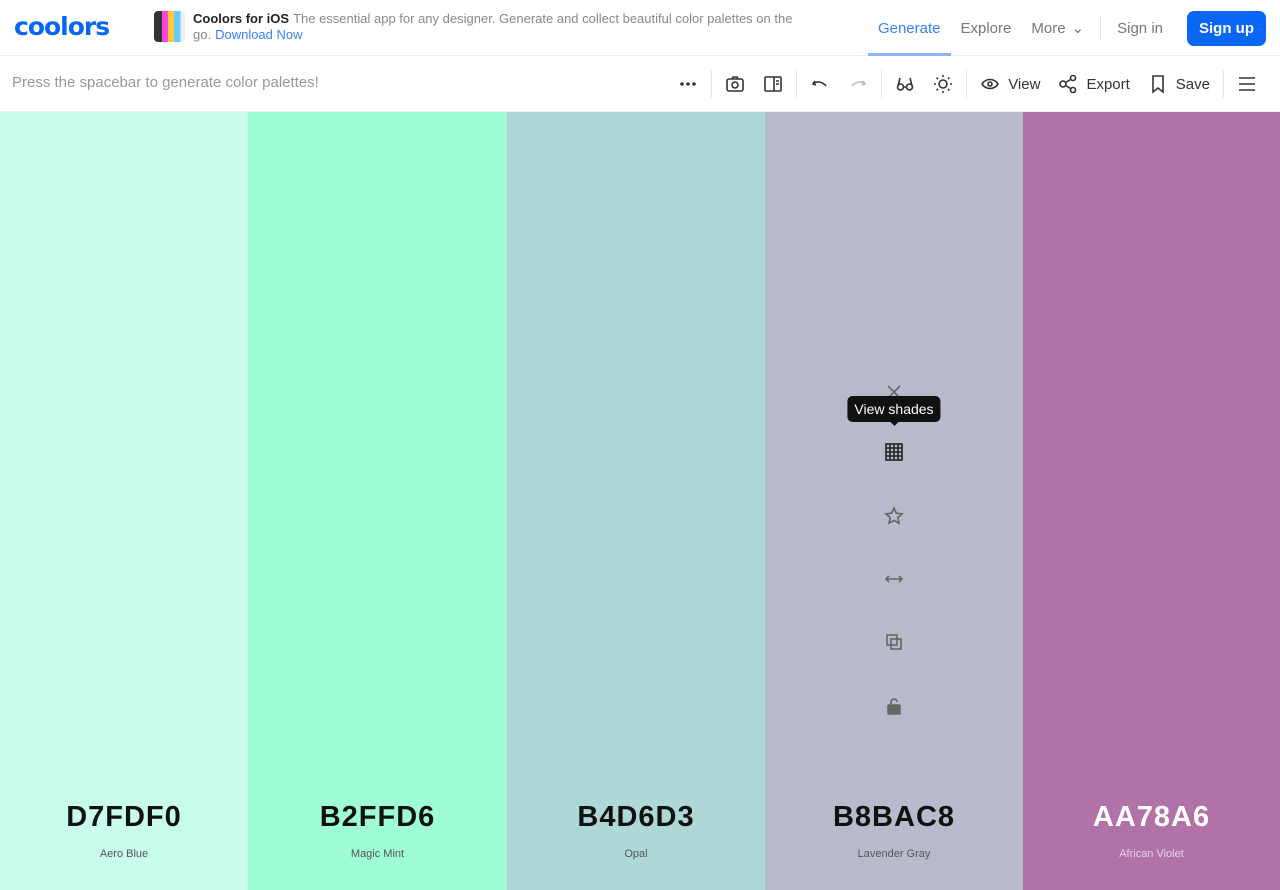 The image size is (1280, 890). I want to click on hamburger-icon, so click(1247, 84).